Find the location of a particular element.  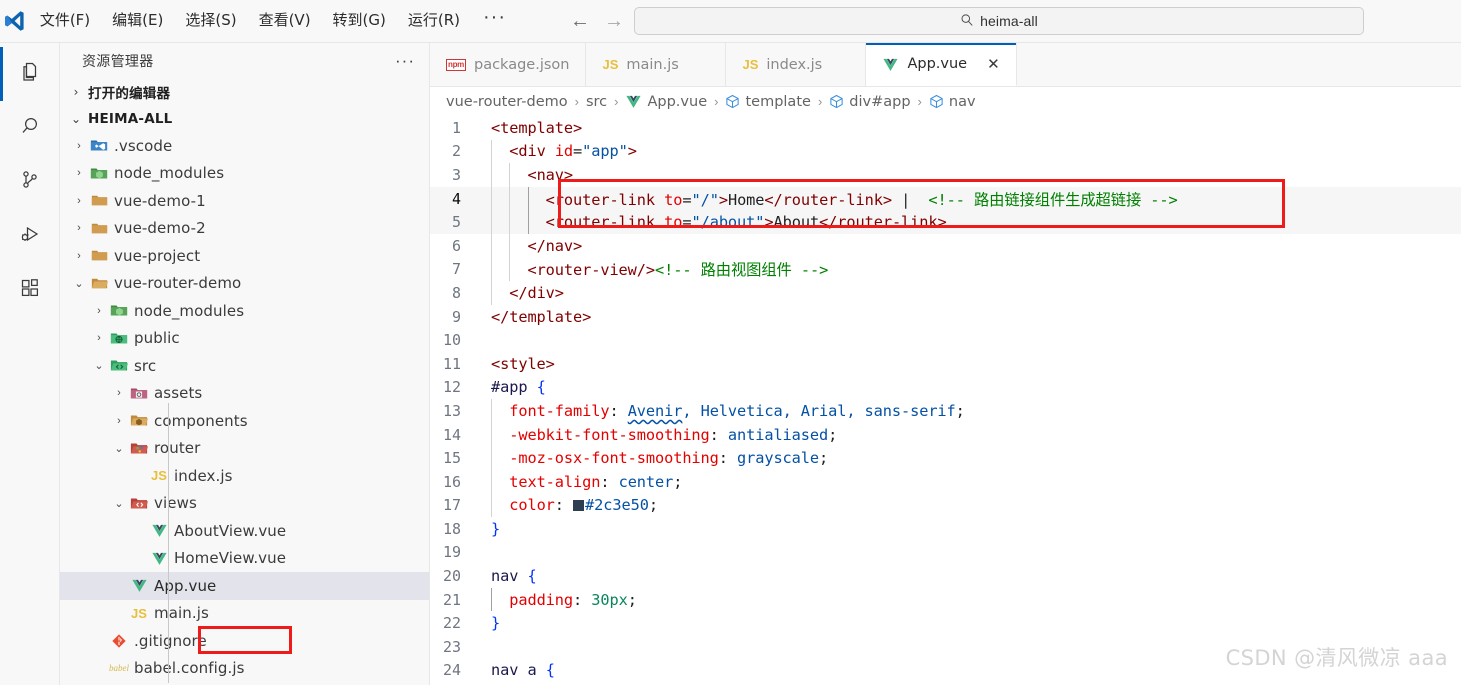

line-number: 11 is located at coordinates (451, 363).